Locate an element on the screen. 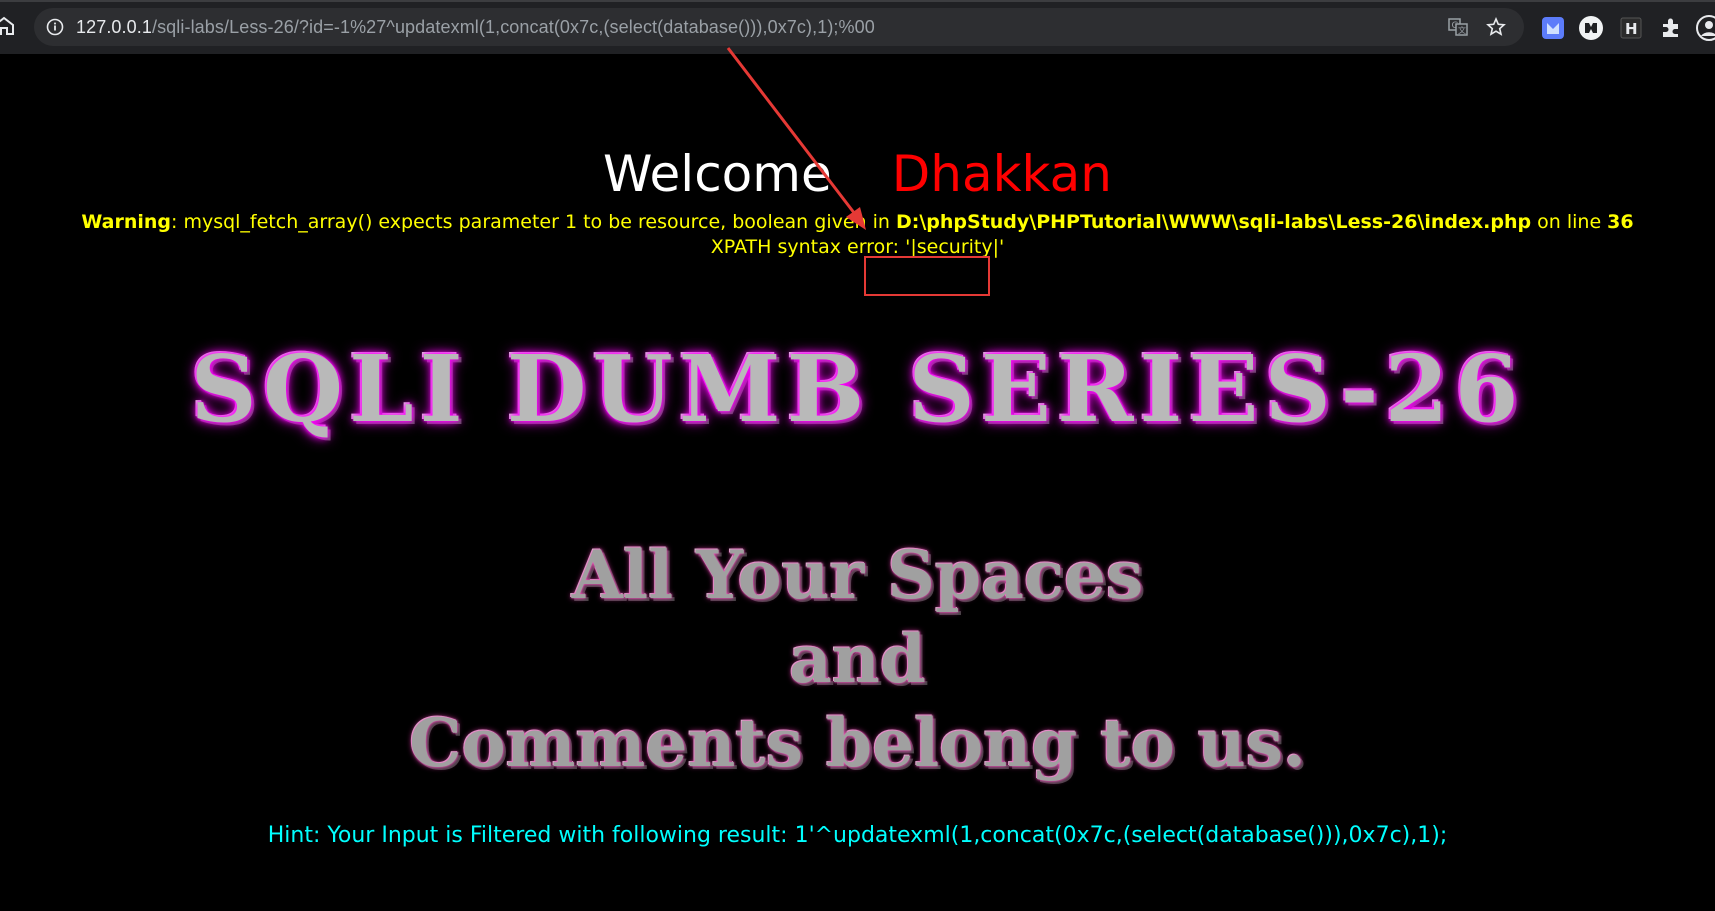 This screenshot has height=911, width=1715. profile-icon is located at coordinates (1705, 28).